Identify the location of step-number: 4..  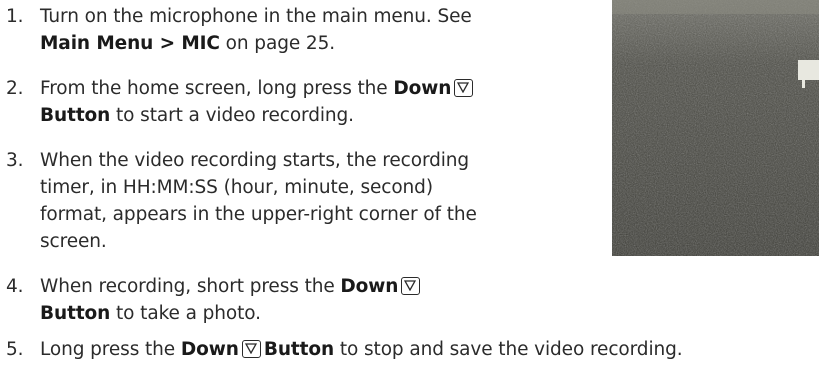
(15, 286).